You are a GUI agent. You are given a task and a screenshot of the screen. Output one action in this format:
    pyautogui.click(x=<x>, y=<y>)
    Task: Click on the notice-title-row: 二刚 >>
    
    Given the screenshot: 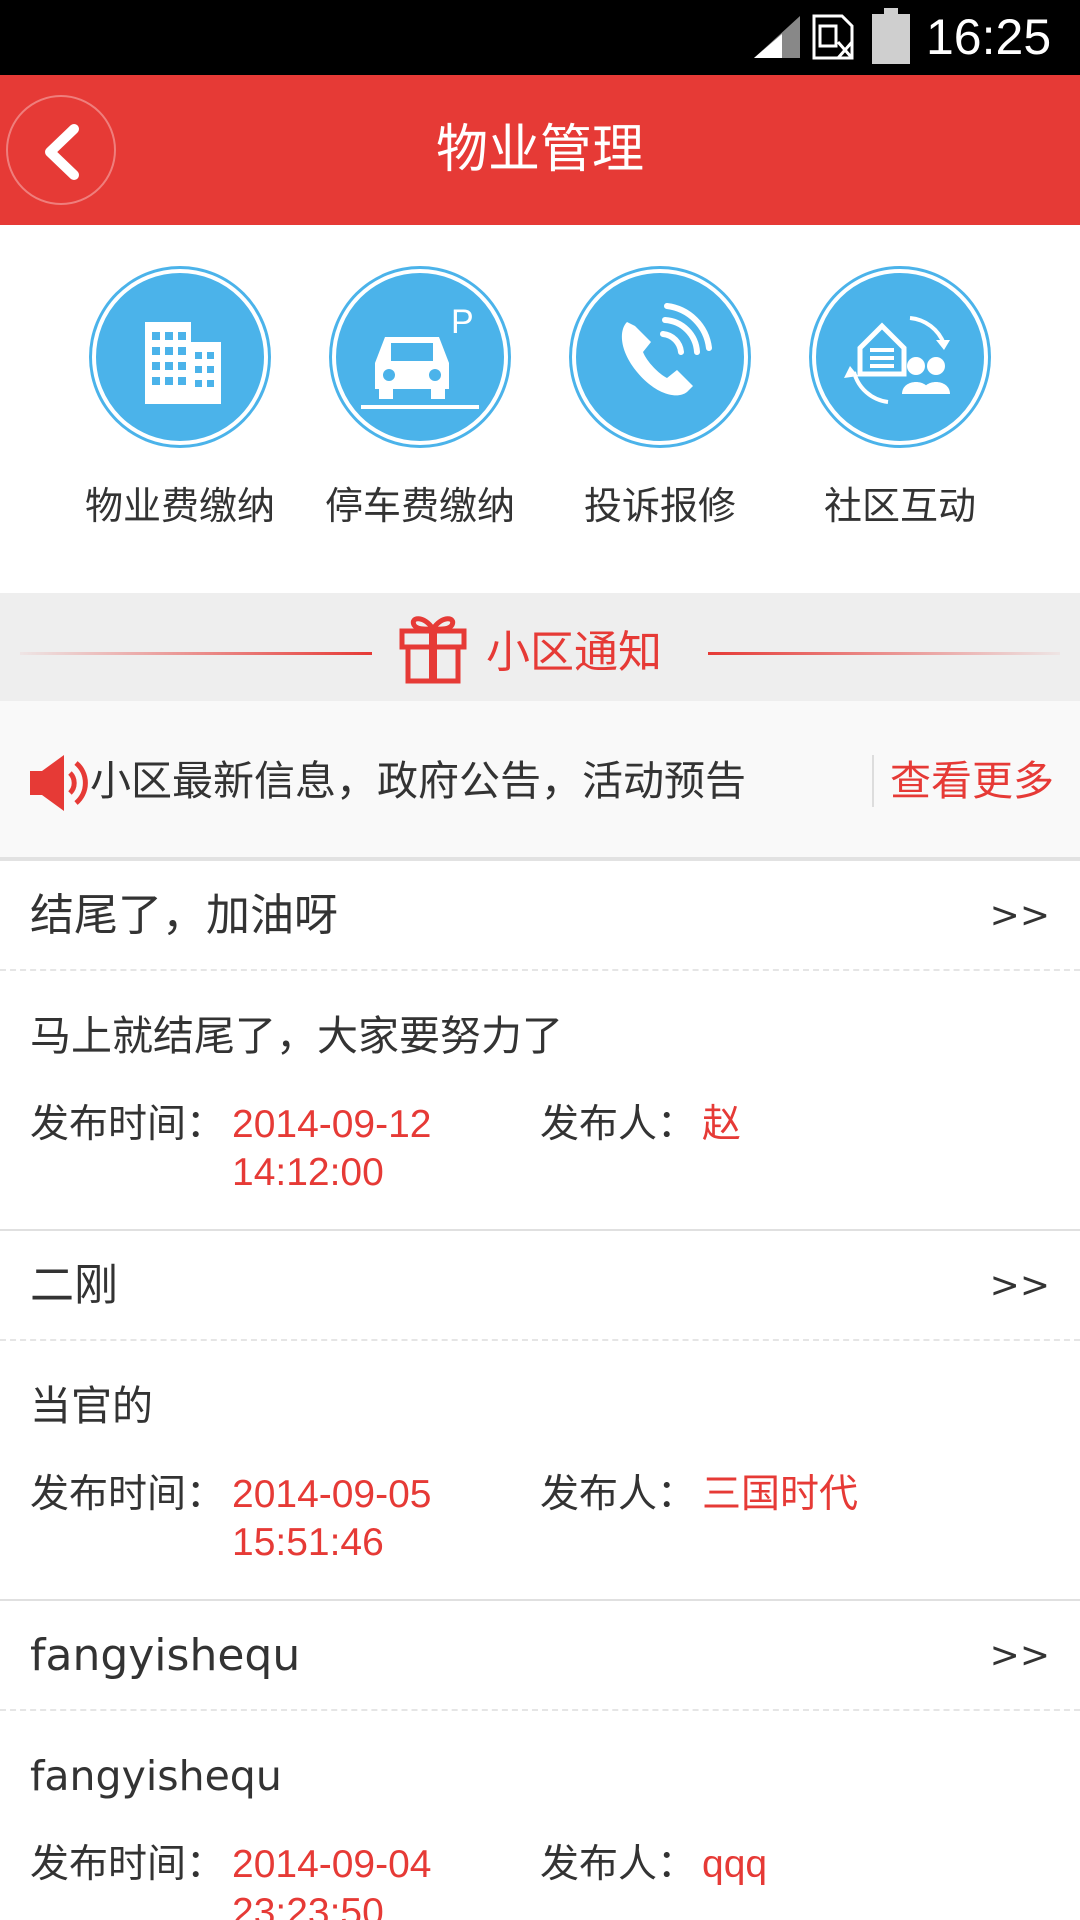 What is the action you would take?
    pyautogui.click(x=540, y=1286)
    